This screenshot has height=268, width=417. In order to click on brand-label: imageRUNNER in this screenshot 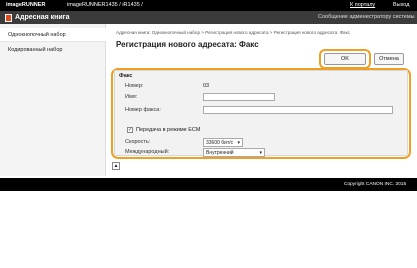, I will do `click(26, 5)`.